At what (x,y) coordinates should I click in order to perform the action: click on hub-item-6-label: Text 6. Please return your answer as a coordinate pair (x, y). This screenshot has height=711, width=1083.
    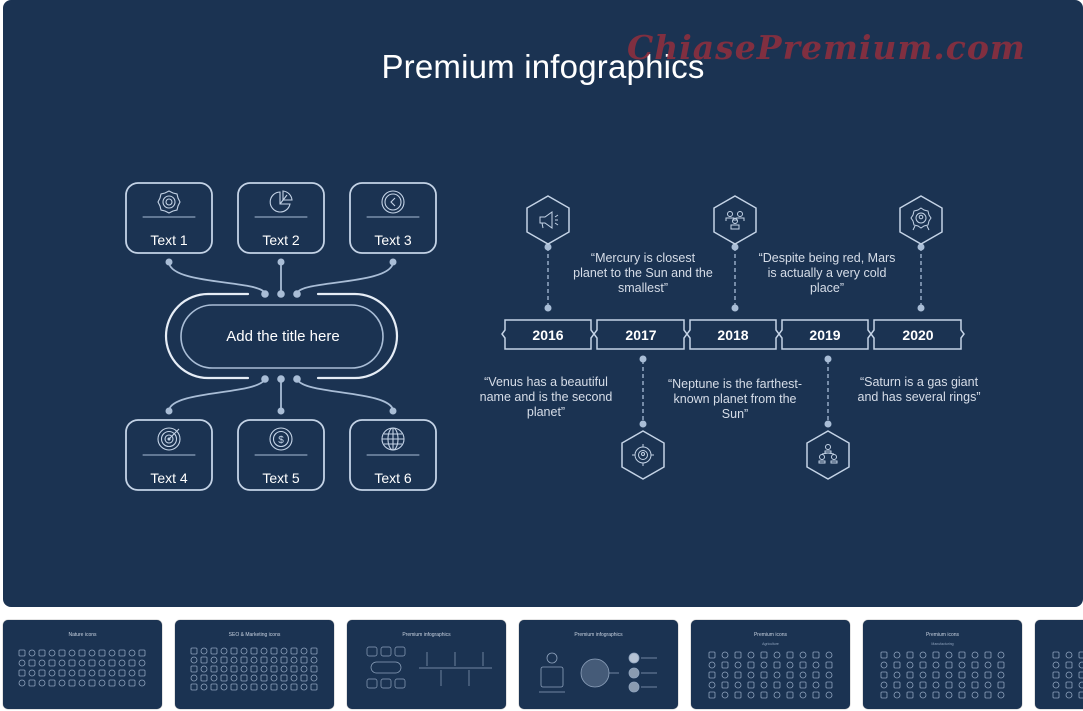
    Looking at the image, I should click on (393, 478).